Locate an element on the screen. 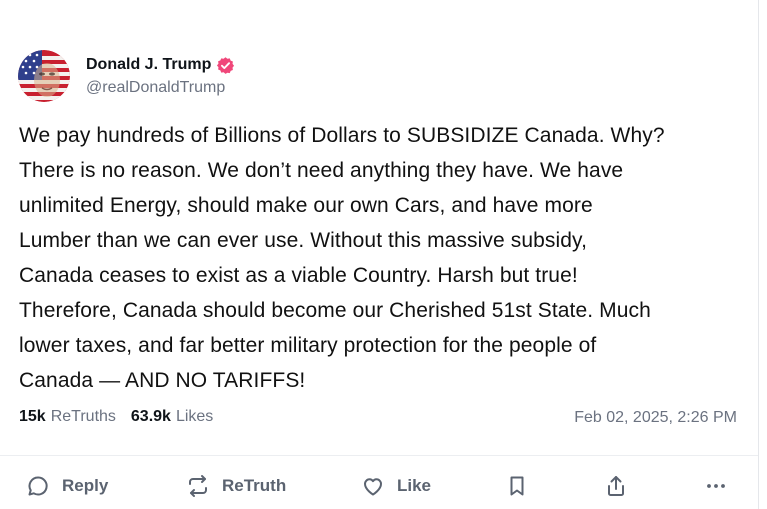  action-bar: Reply ReTruth Like is located at coordinates (379, 486).